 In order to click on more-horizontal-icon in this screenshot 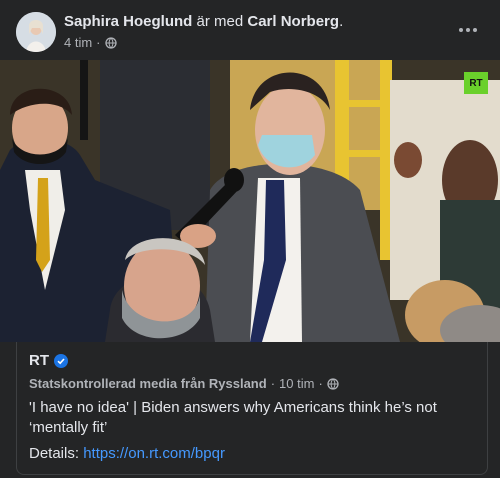, I will do `click(468, 30)`.